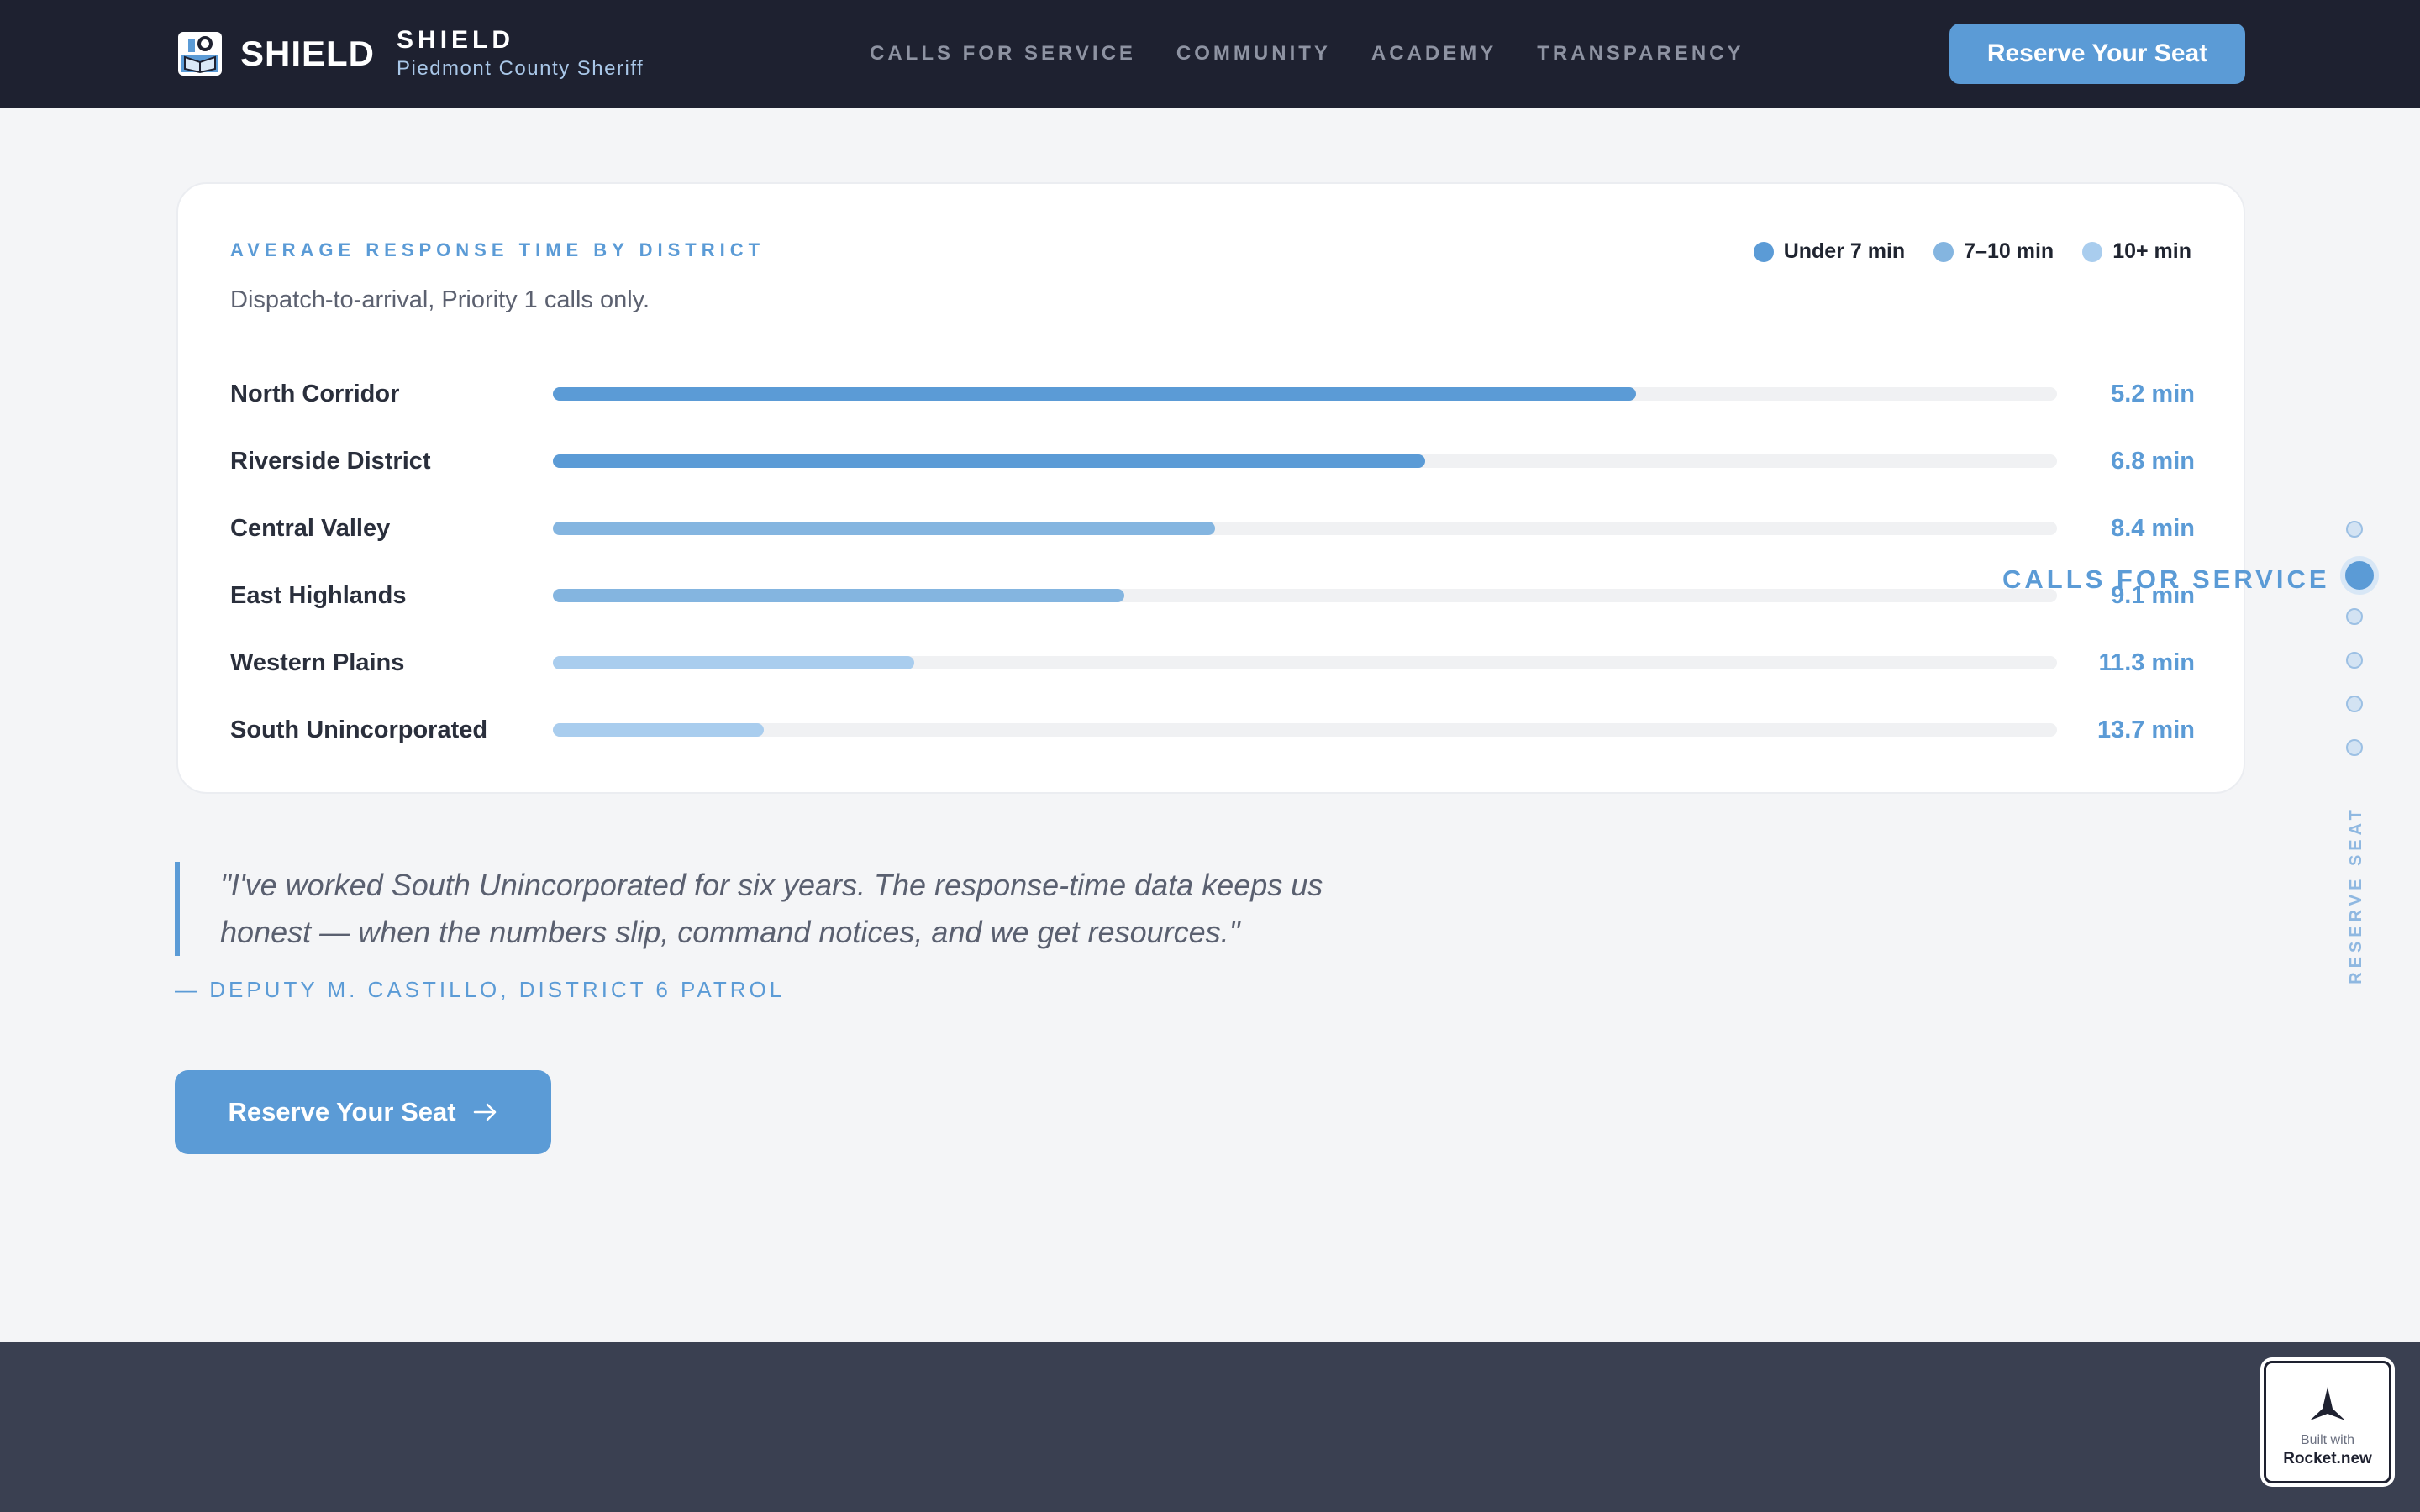 Image resolution: width=2420 pixels, height=1512 pixels. What do you see at coordinates (2146, 729) in the screenshot?
I see `response-time-value: 13.7 min` at bounding box center [2146, 729].